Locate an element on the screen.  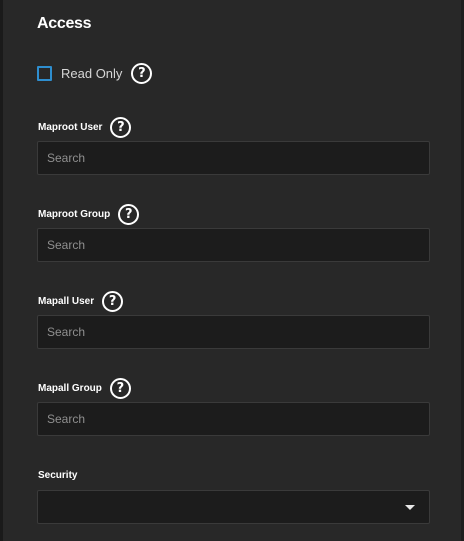
maproot-user-field is located at coordinates (233, 158).